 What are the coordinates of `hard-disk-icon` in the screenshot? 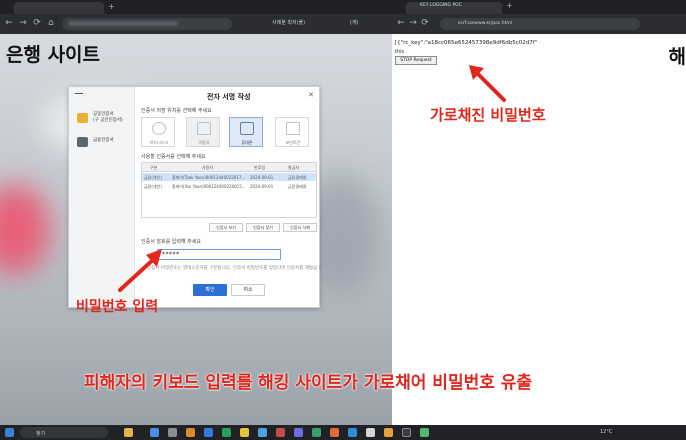 It's located at (159, 128).